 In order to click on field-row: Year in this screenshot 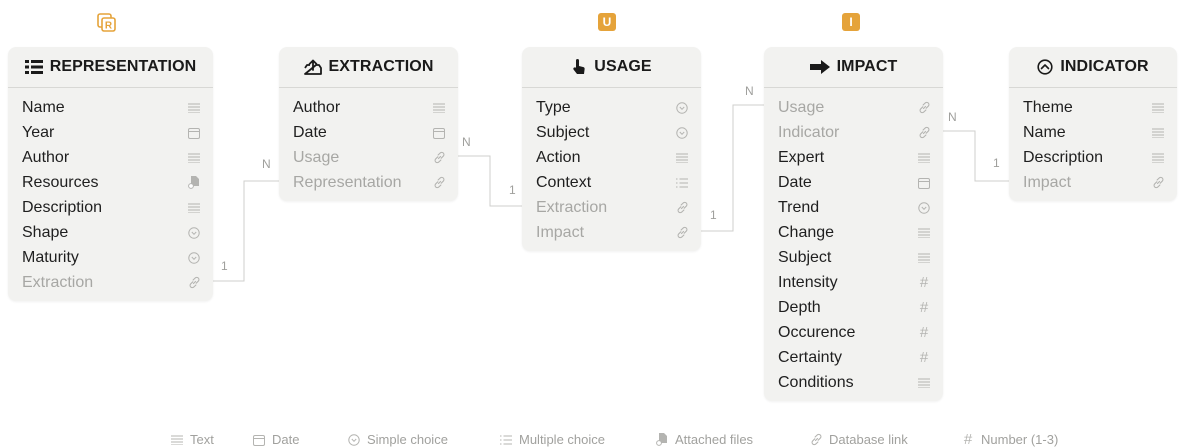, I will do `click(111, 132)`.